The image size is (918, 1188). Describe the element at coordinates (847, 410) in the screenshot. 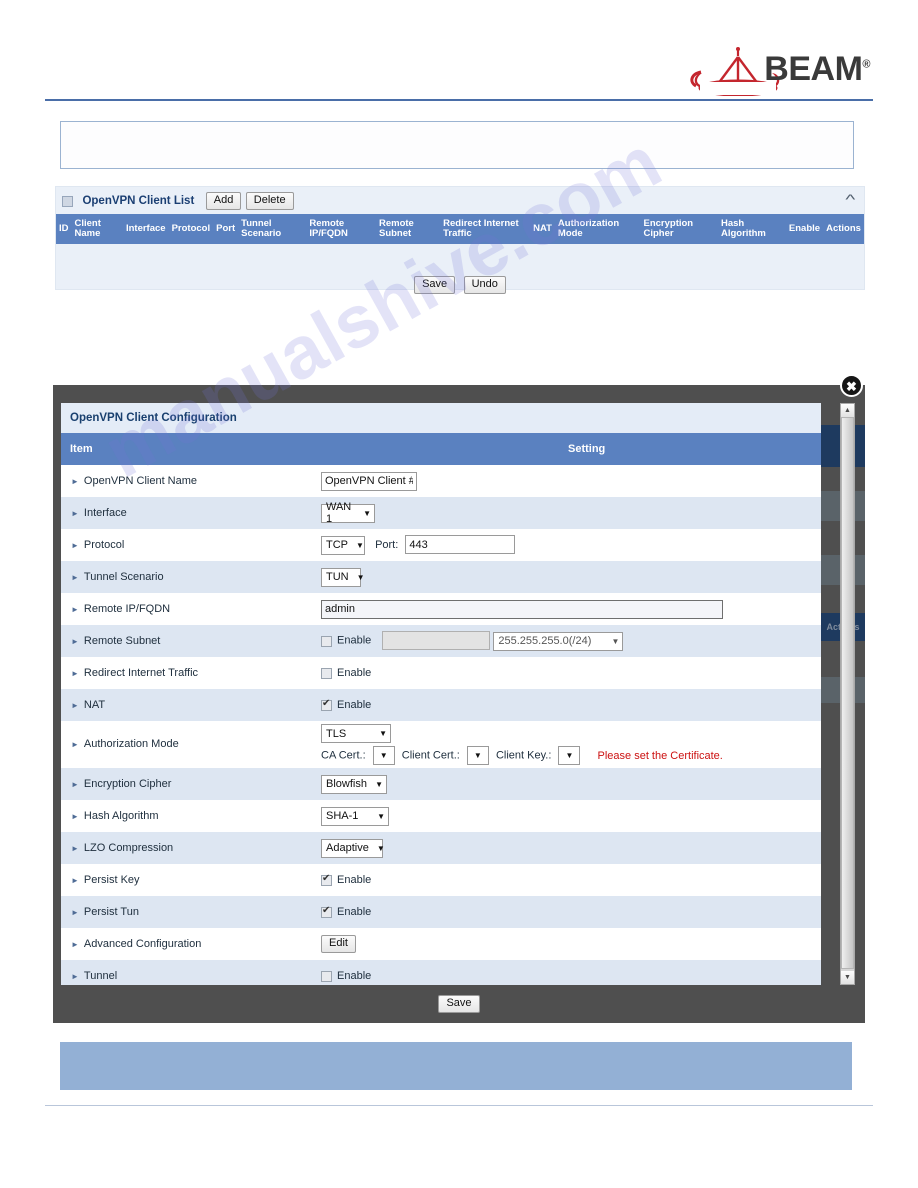

I see `caret-up-icon: ▲` at that location.